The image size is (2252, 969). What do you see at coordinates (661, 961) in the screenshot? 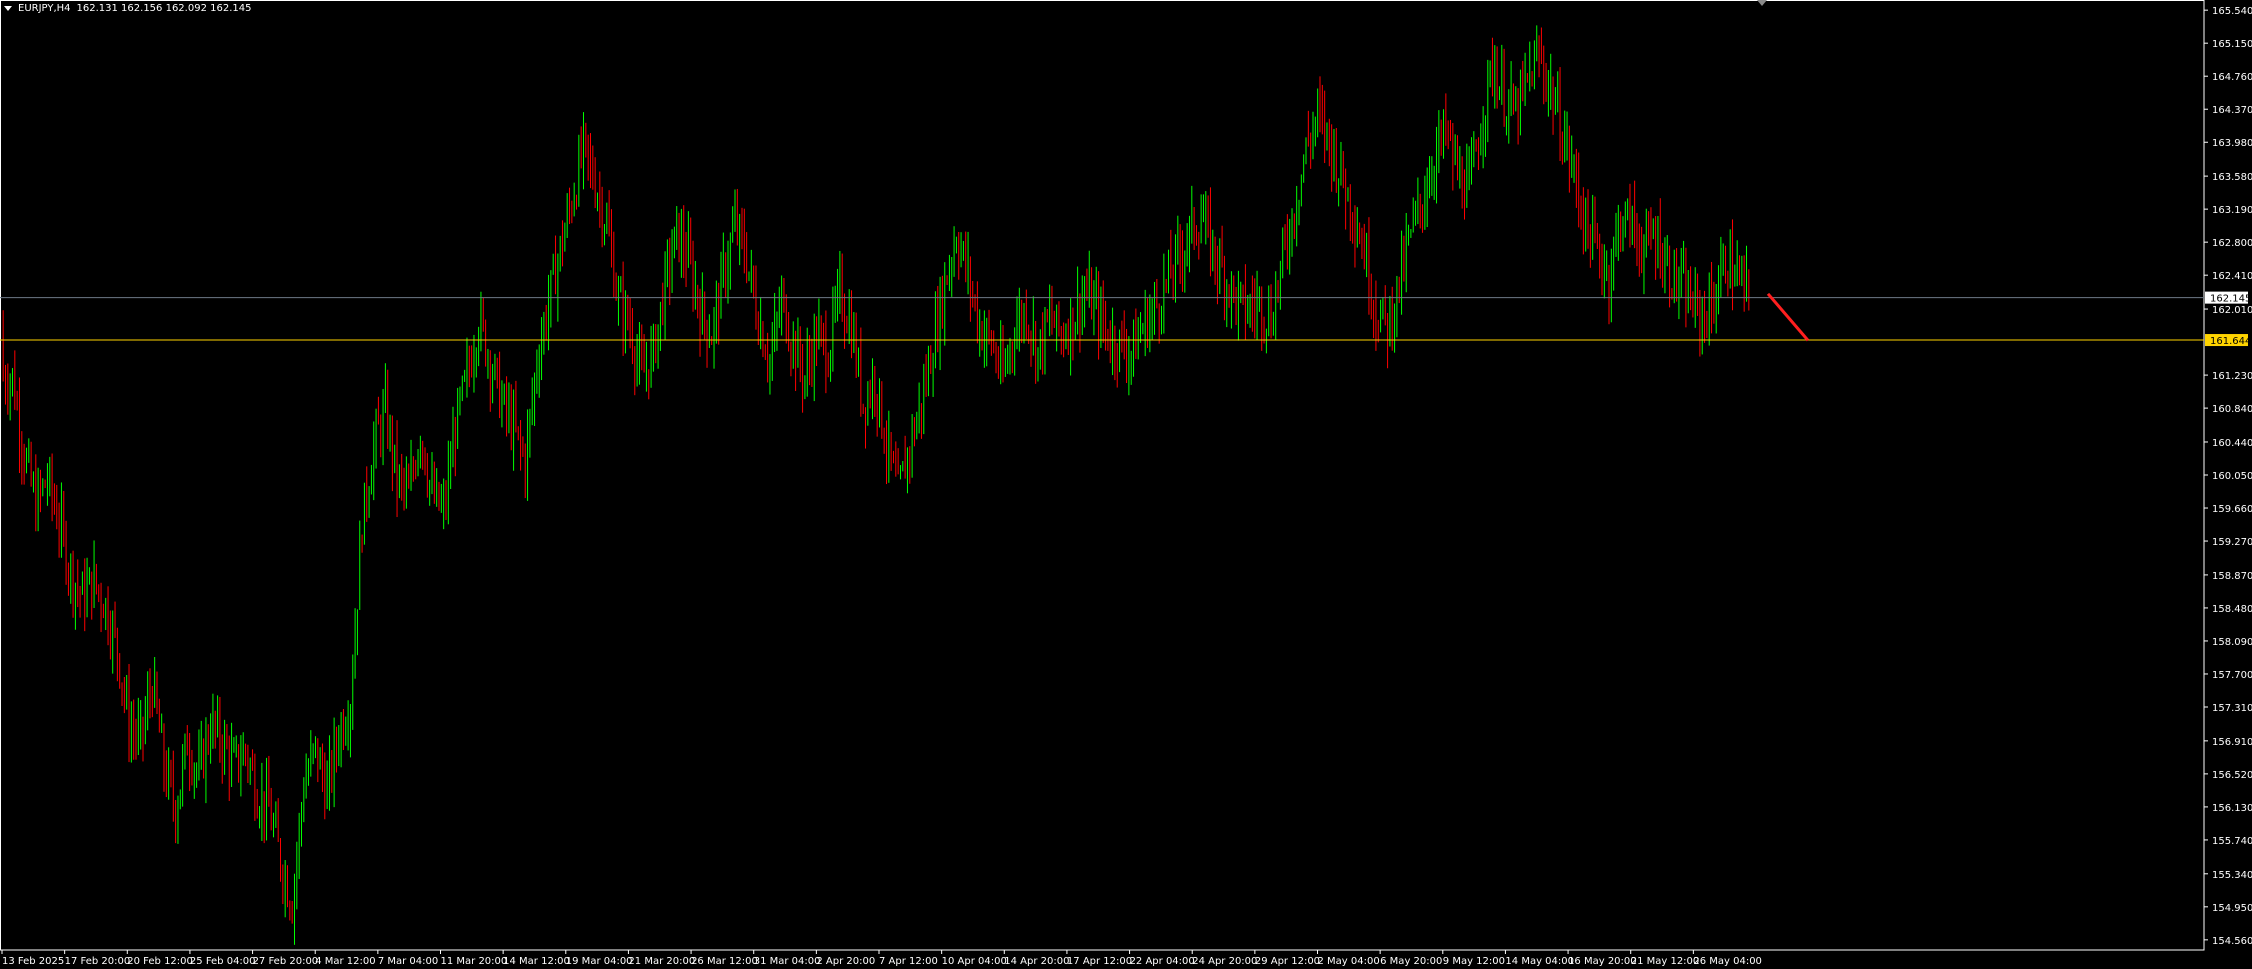
I see `time-tick-label: 21 Mar 20:00` at bounding box center [661, 961].